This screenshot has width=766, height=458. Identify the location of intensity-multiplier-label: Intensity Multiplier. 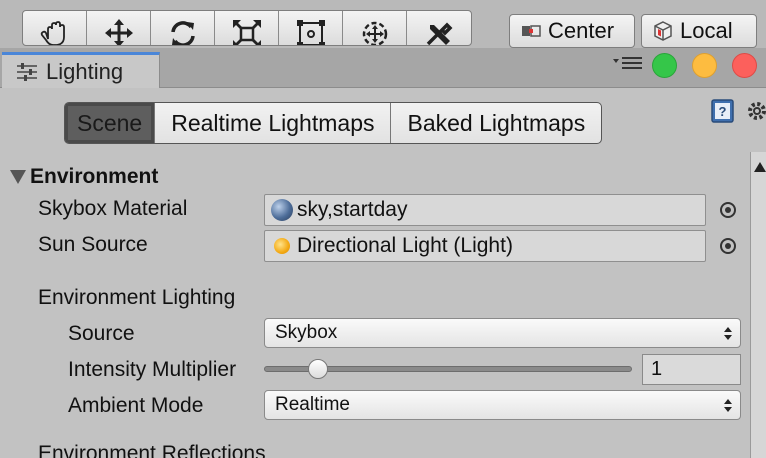
(152, 369).